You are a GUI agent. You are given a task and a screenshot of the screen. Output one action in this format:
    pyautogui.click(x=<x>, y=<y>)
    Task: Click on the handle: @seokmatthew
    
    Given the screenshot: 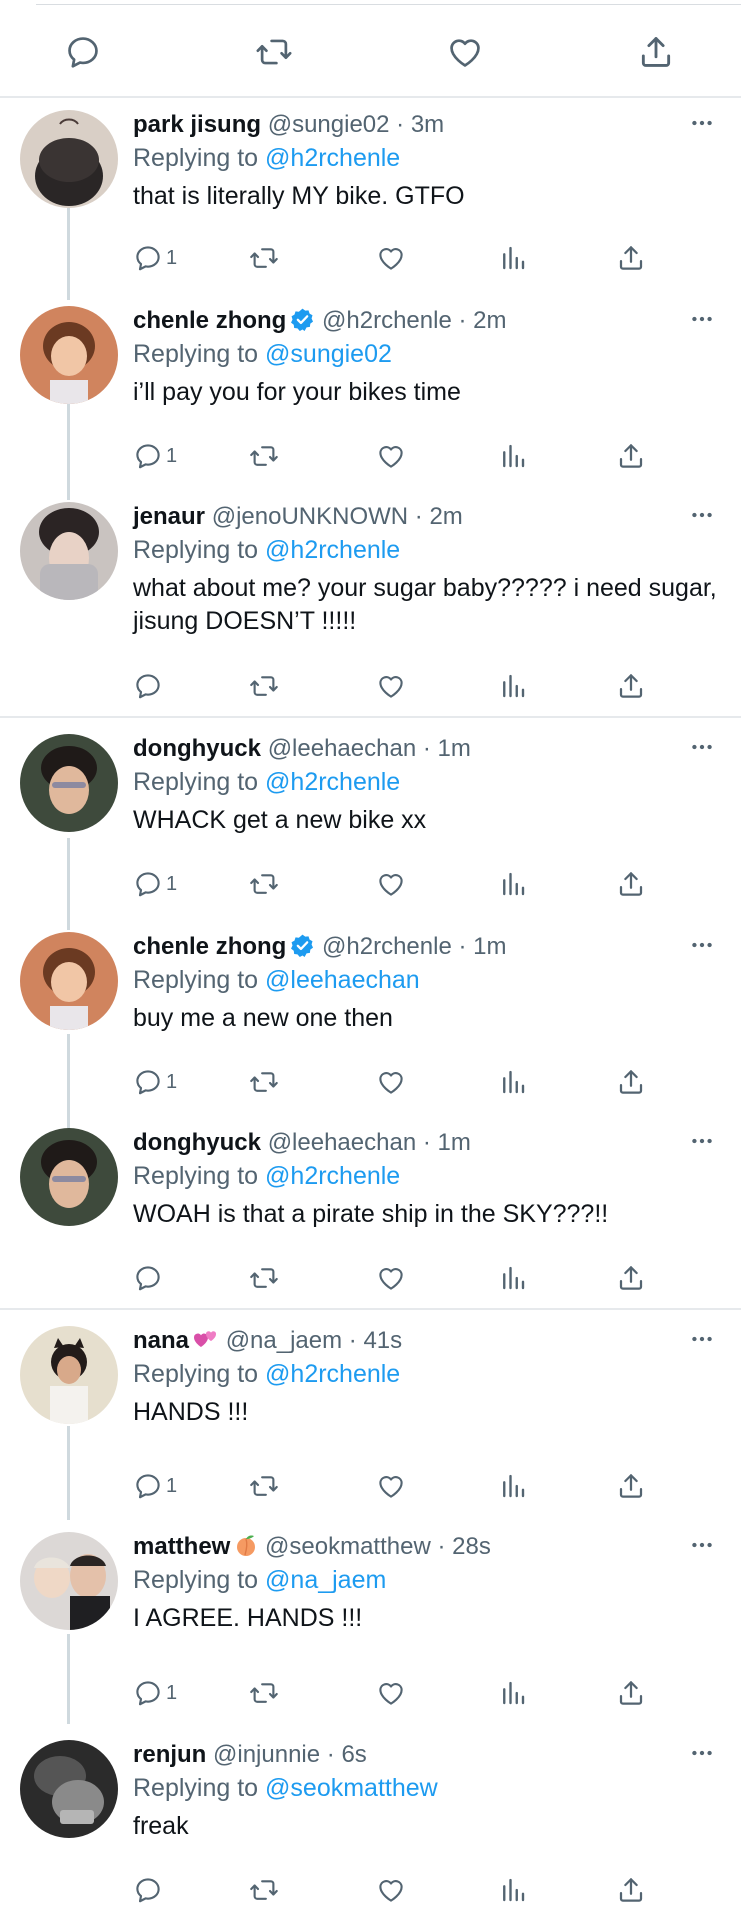 What is the action you would take?
    pyautogui.click(x=348, y=1546)
    